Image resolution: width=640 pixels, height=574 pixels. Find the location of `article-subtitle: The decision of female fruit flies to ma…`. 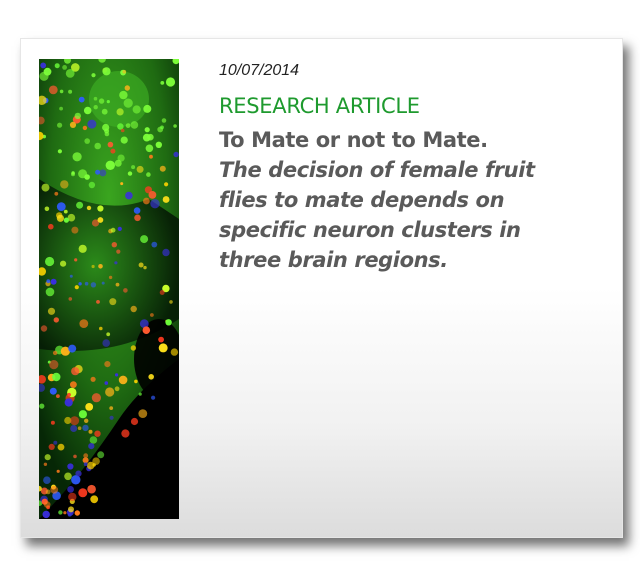

article-subtitle: The decision of female fruit flies to ma… is located at coordinates (384, 215).